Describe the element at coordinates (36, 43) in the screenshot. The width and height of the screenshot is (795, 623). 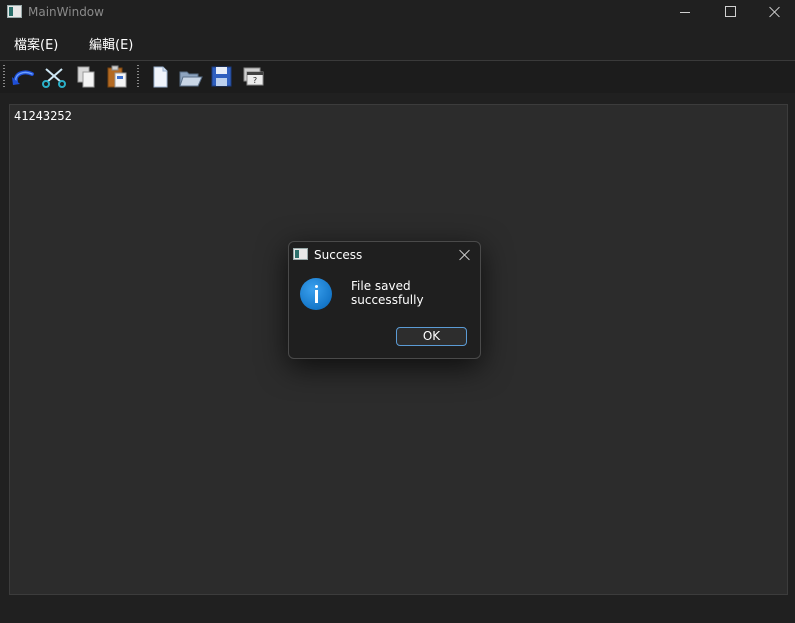
I see `menu-file: 檔案(E)` at that location.